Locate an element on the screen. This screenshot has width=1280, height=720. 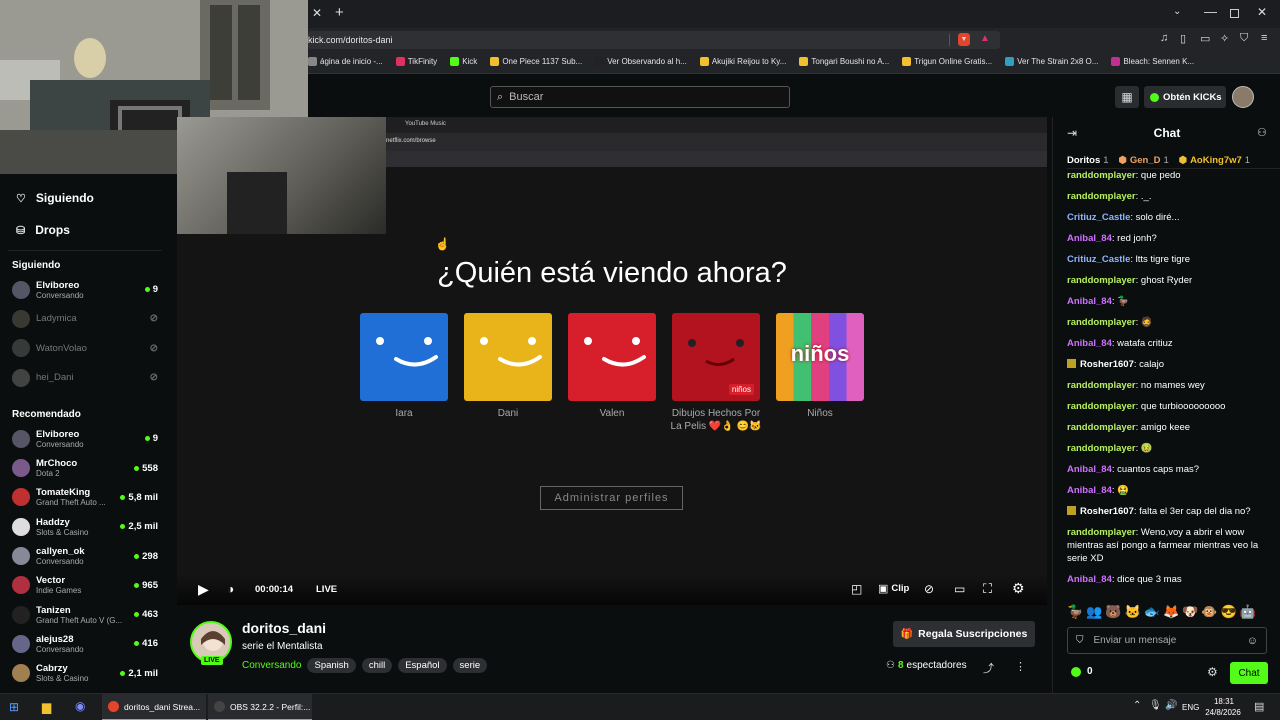
sidebar-channel: alejus28 Conversando 416 is located at coordinates (85, 643).